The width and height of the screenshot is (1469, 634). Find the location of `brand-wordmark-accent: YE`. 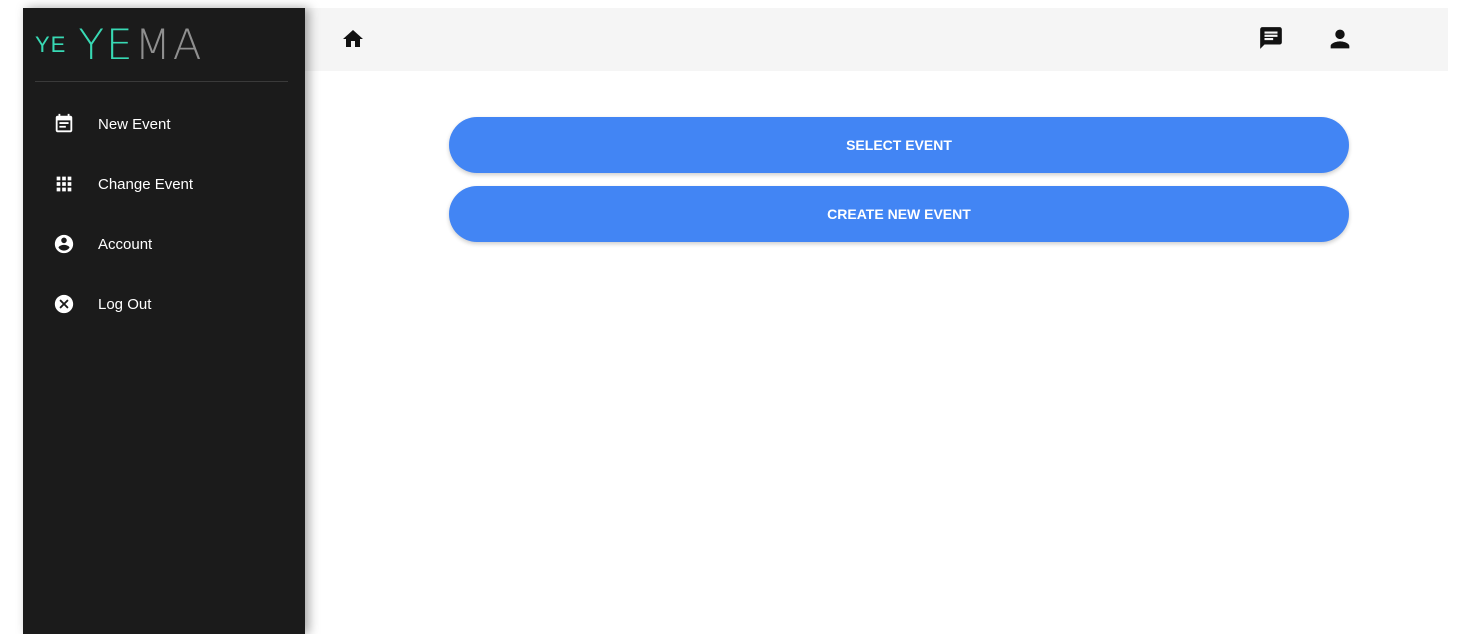

brand-wordmark-accent: YE is located at coordinates (106, 44).